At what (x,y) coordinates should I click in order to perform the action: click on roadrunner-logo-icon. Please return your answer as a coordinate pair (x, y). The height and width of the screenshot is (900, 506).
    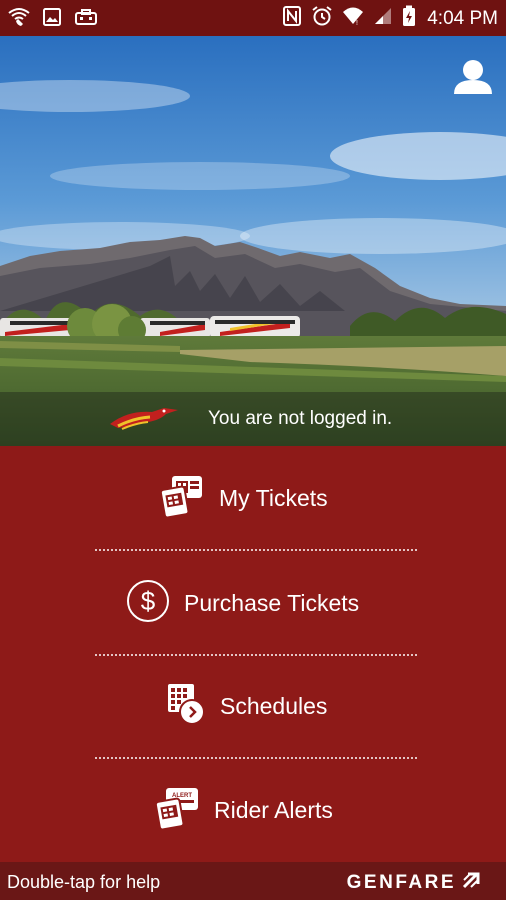
    Looking at the image, I should click on (144, 419).